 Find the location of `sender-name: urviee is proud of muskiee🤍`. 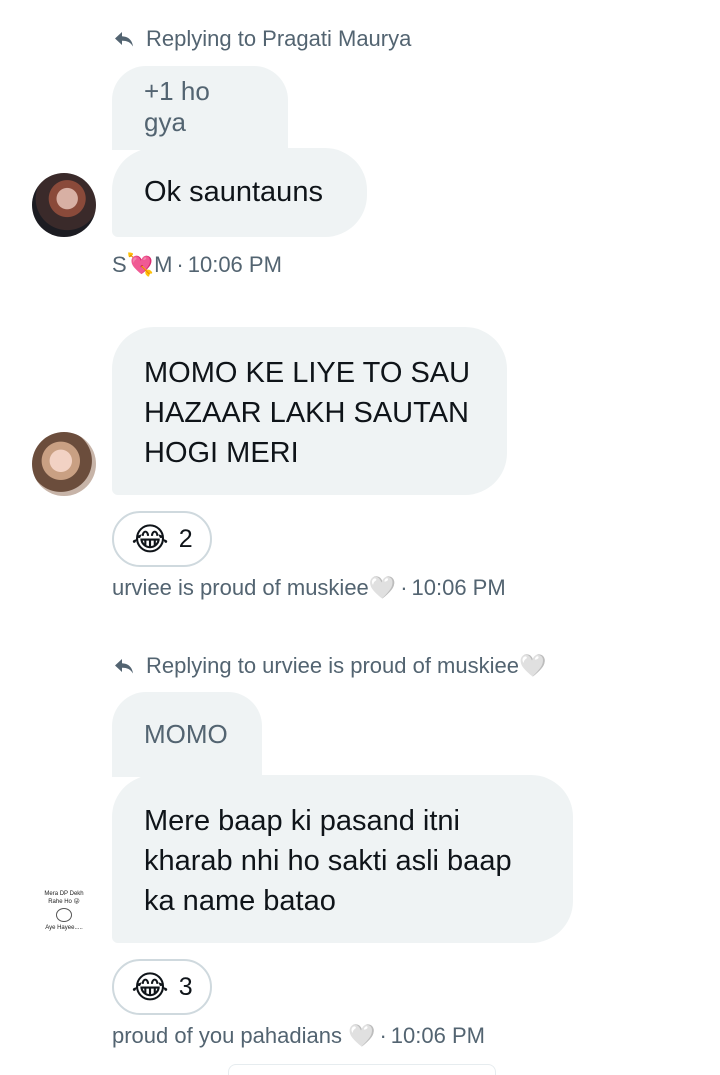

sender-name: urviee is proud of muskiee🤍 is located at coordinates (254, 588).